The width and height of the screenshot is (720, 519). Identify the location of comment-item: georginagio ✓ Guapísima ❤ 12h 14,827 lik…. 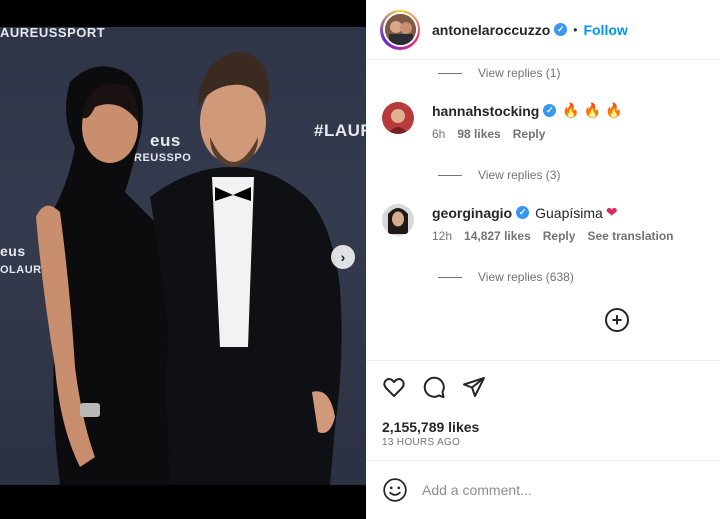
(527, 223).